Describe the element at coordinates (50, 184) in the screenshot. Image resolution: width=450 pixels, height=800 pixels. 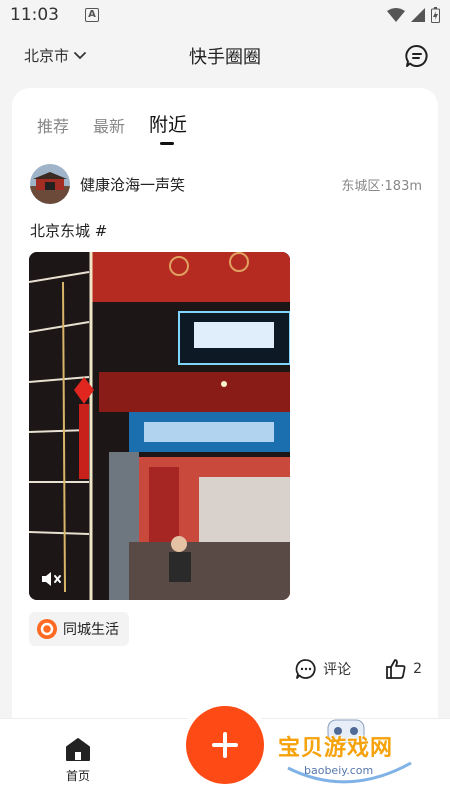
I see `avatar` at that location.